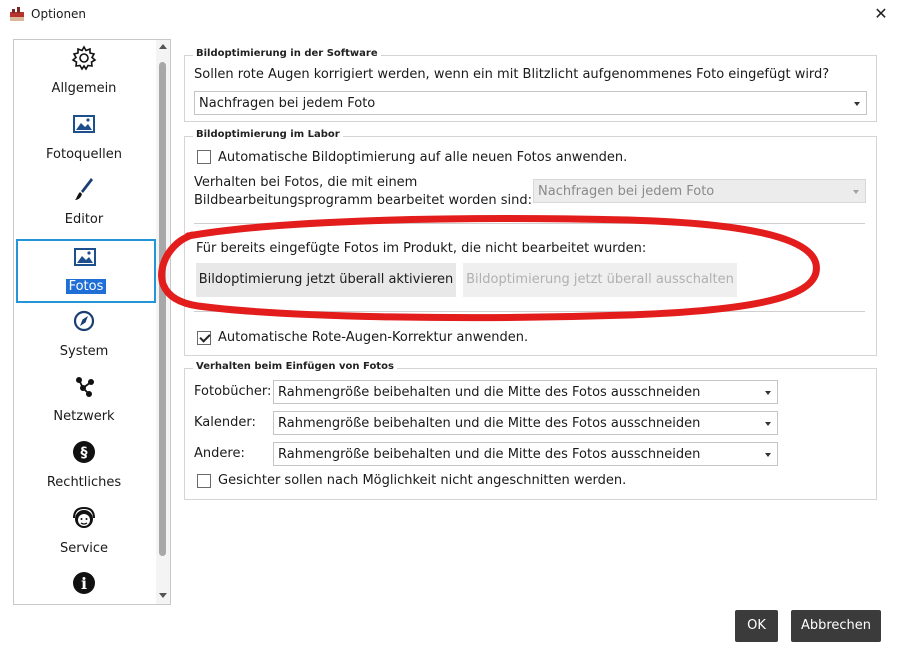 The image size is (900, 653). Describe the element at coordinates (204, 338) in the screenshot. I see `redeye-auto-checkbox` at that location.